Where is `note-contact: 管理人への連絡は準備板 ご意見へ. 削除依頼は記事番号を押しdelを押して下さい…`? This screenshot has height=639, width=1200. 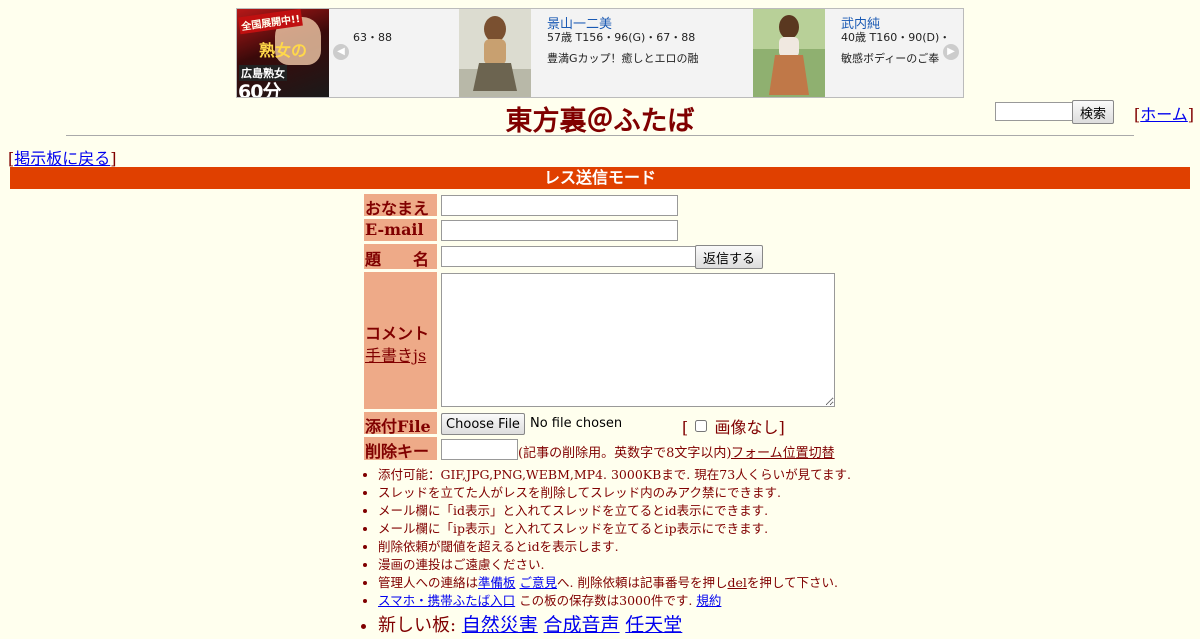
note-contact: 管理人への連絡は準備板 ご意見へ. 削除依頼は記事番号を押しdelを押して下さい… is located at coordinates (614, 583).